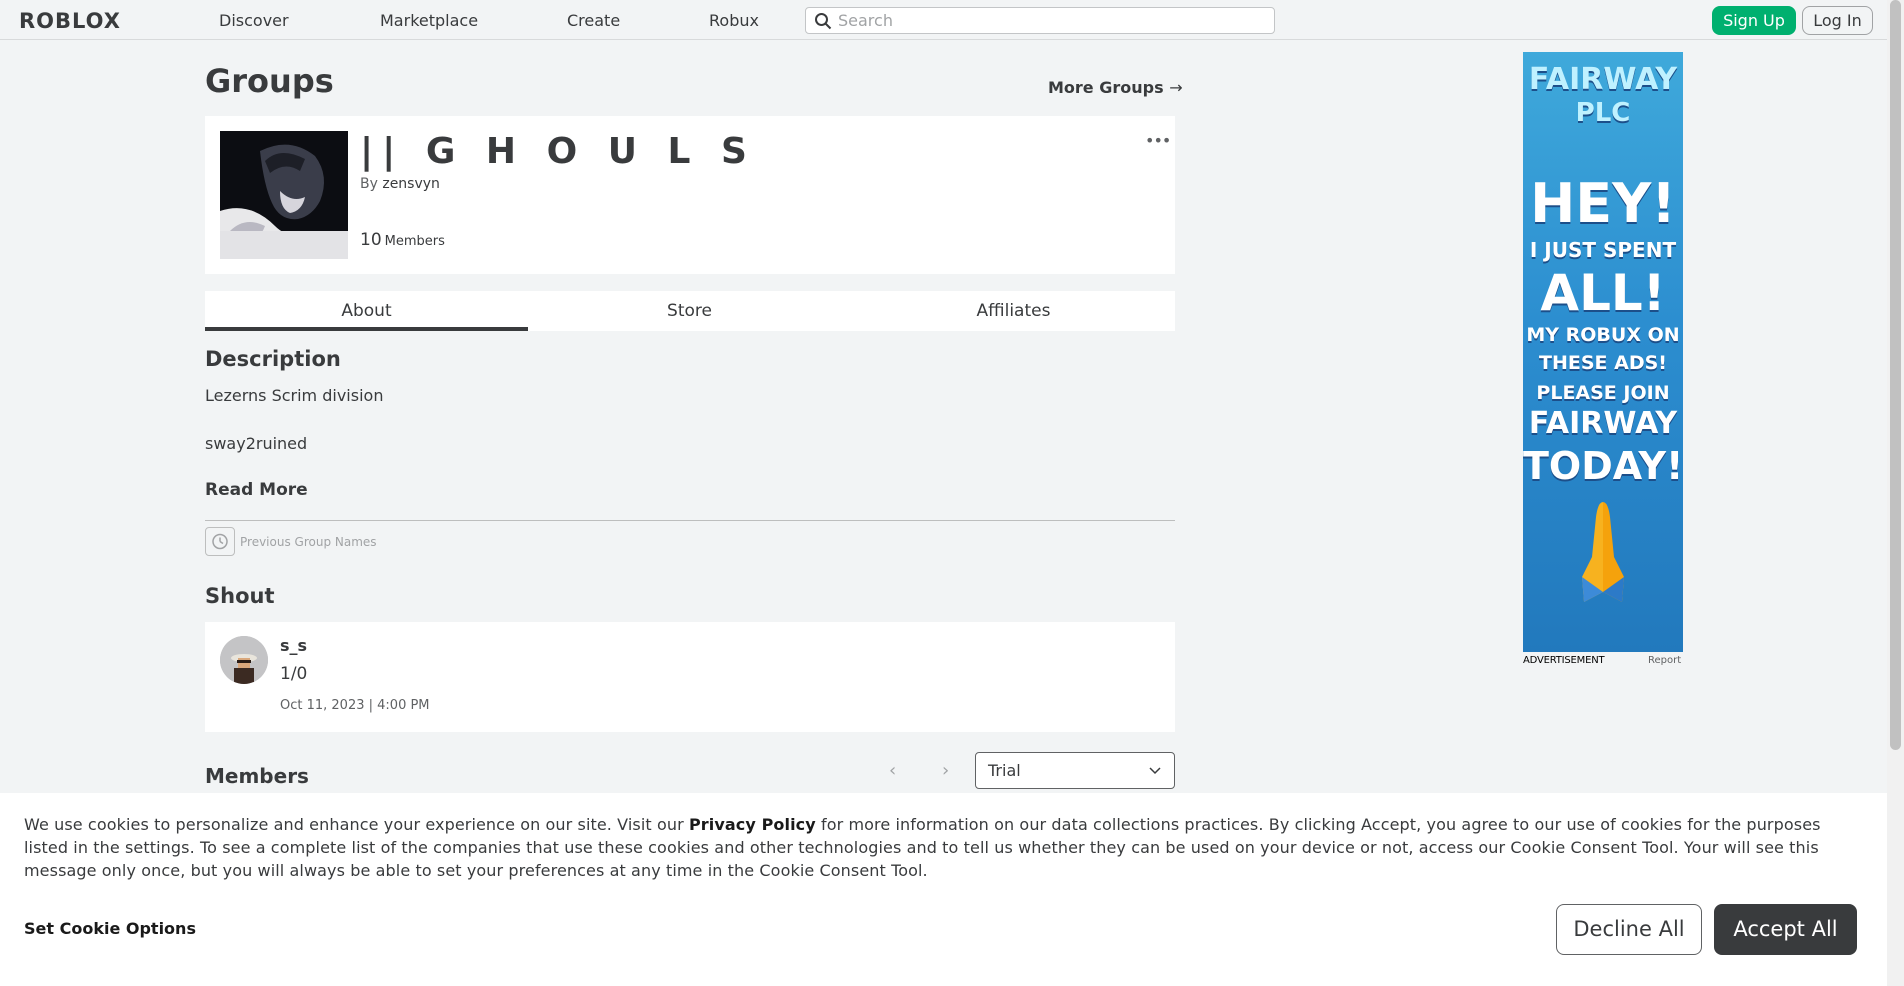 The image size is (1904, 986). Describe the element at coordinates (1603, 466) in the screenshot. I see `ad-text: TODAY!` at that location.